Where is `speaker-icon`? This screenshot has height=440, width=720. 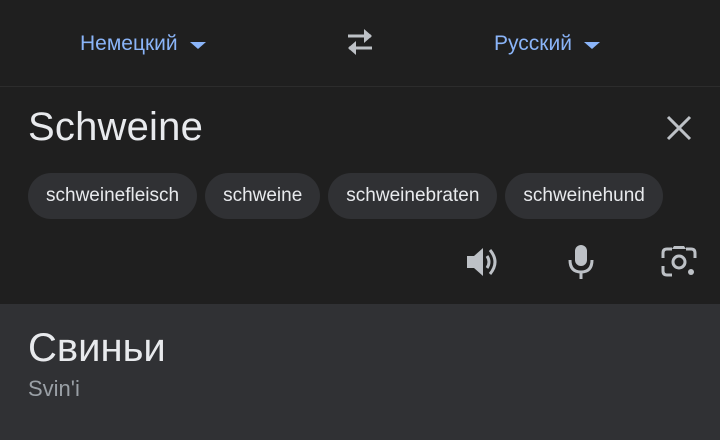
speaker-icon is located at coordinates (482, 262).